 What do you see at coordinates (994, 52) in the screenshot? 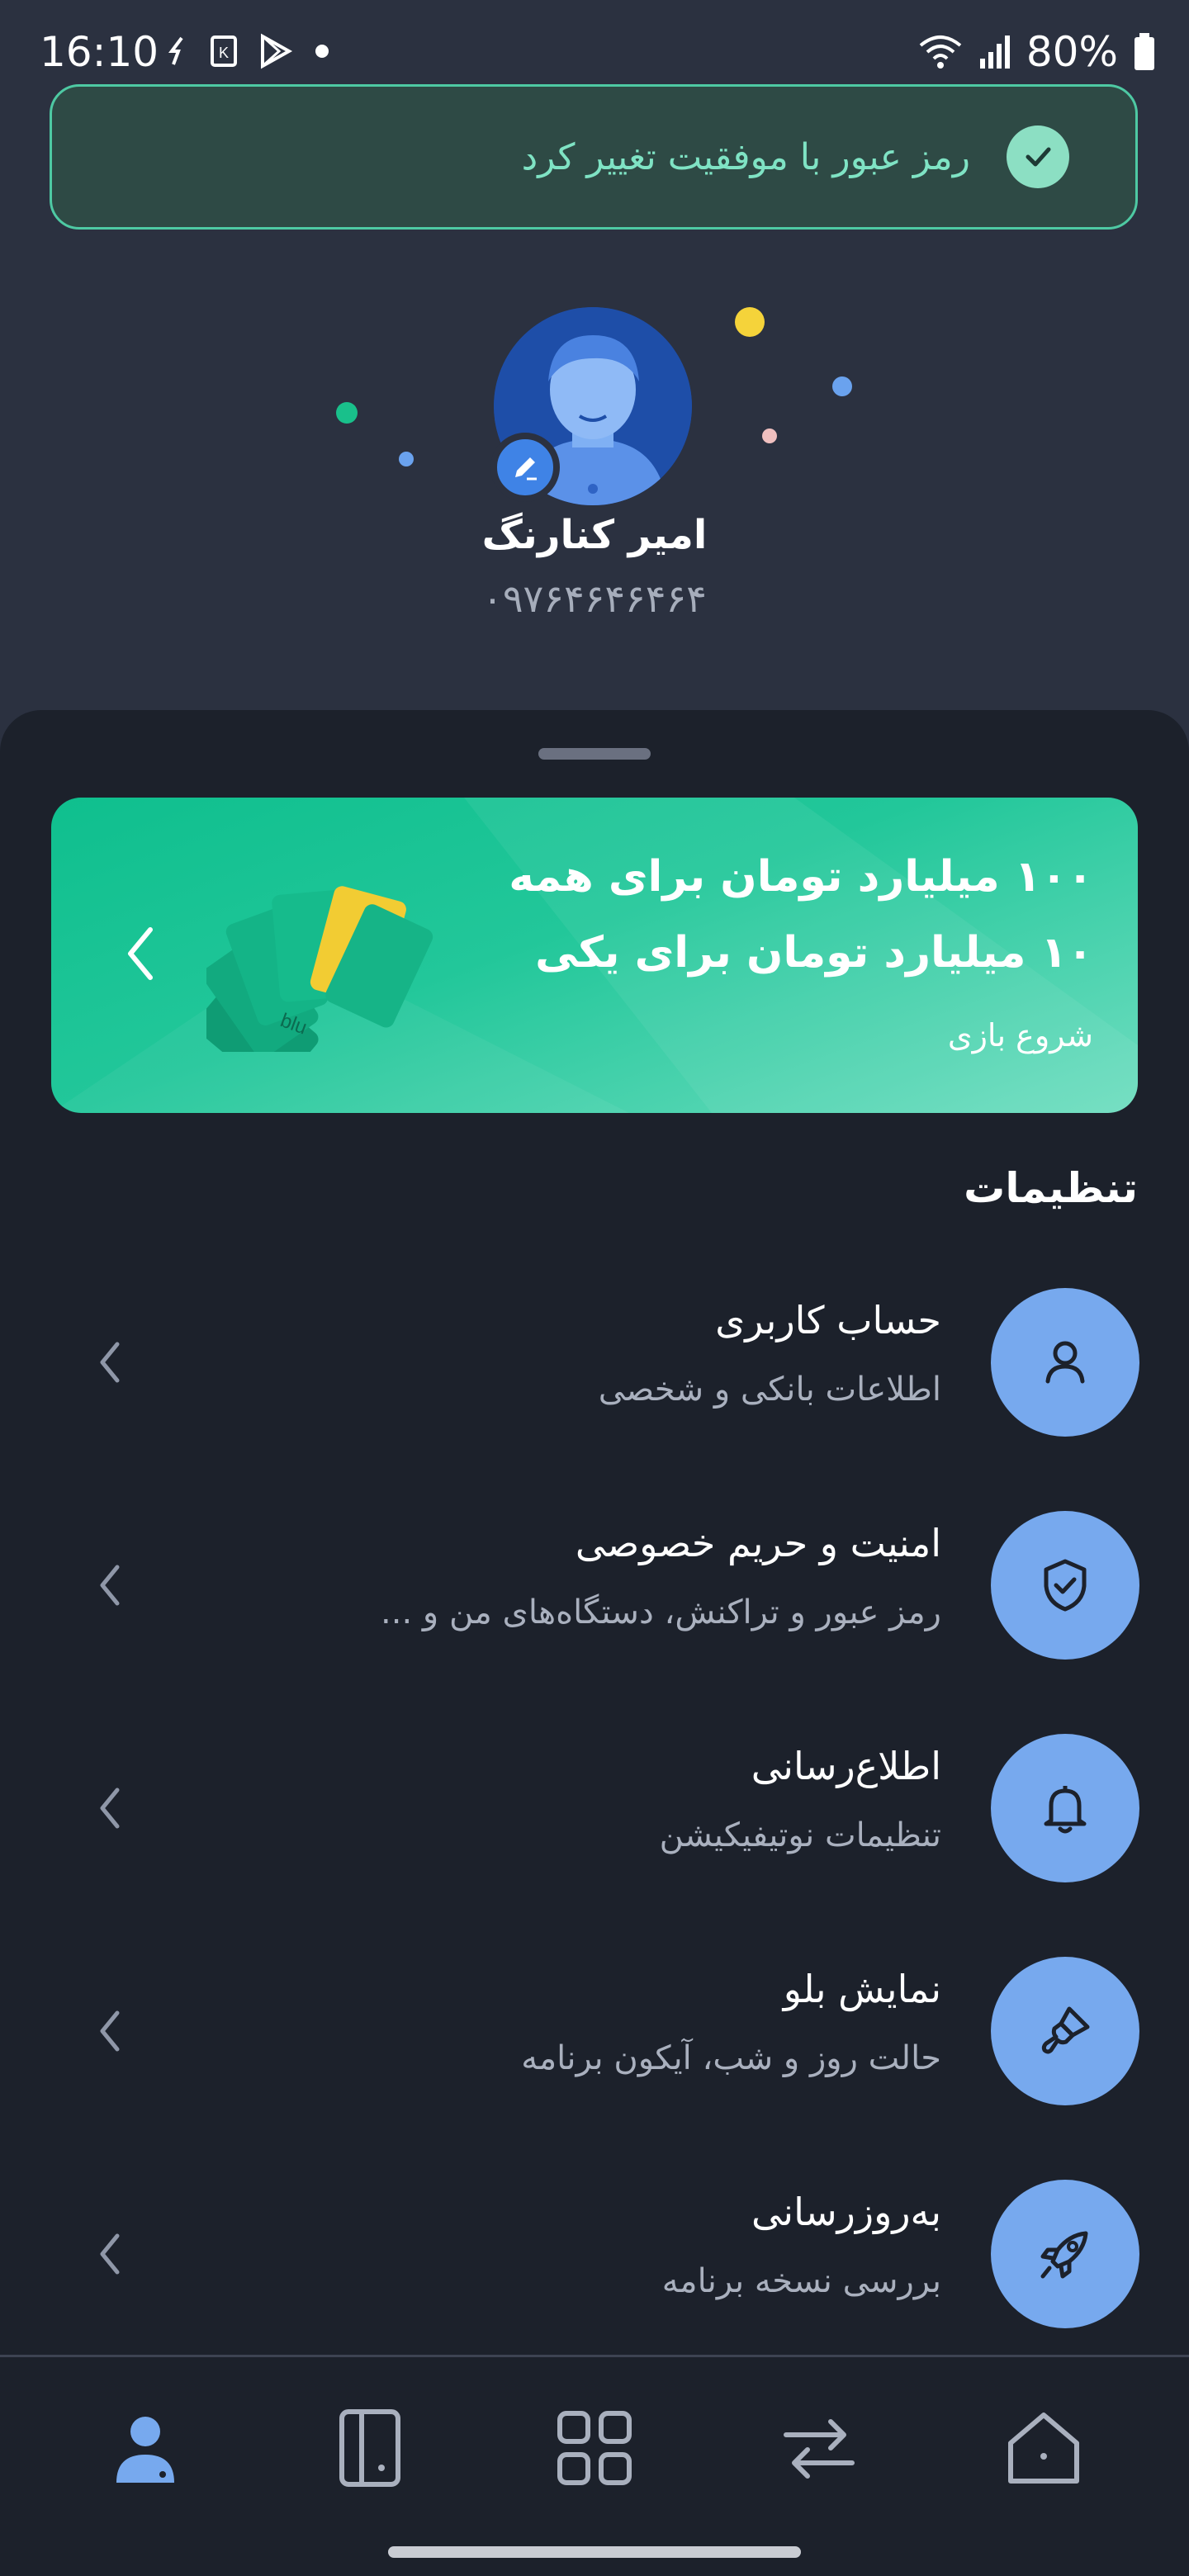
I see `signal-icon` at bounding box center [994, 52].